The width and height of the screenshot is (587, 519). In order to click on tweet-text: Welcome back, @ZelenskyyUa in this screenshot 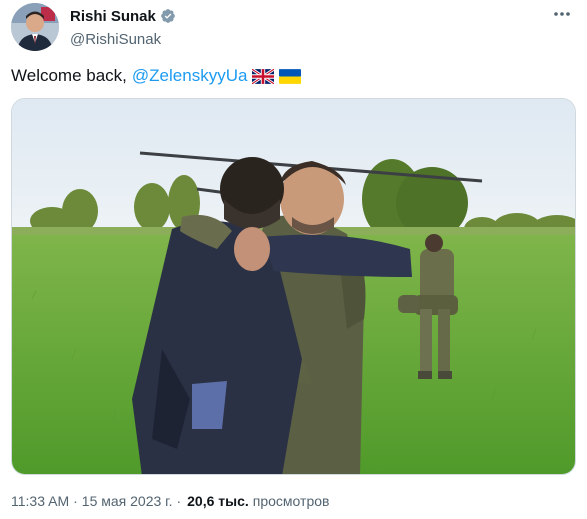, I will do `click(156, 76)`.